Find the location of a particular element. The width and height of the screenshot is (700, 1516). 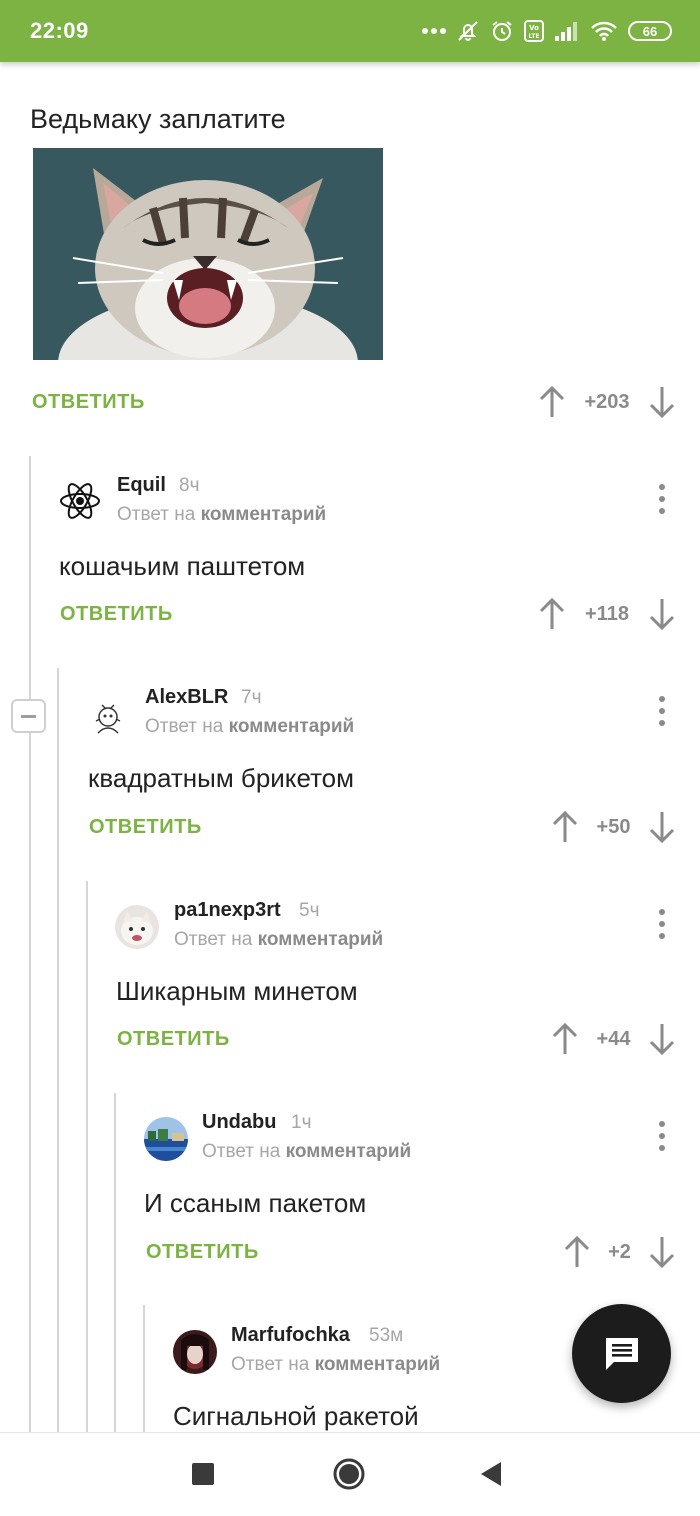

battery-icon: 66 is located at coordinates (650, 31).